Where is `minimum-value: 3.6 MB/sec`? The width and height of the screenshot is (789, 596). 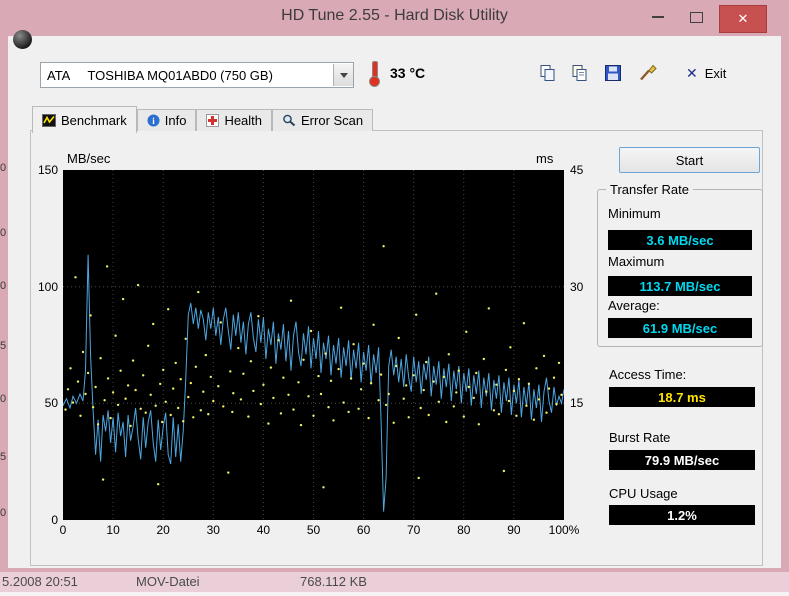 minimum-value: 3.6 MB/sec is located at coordinates (680, 240).